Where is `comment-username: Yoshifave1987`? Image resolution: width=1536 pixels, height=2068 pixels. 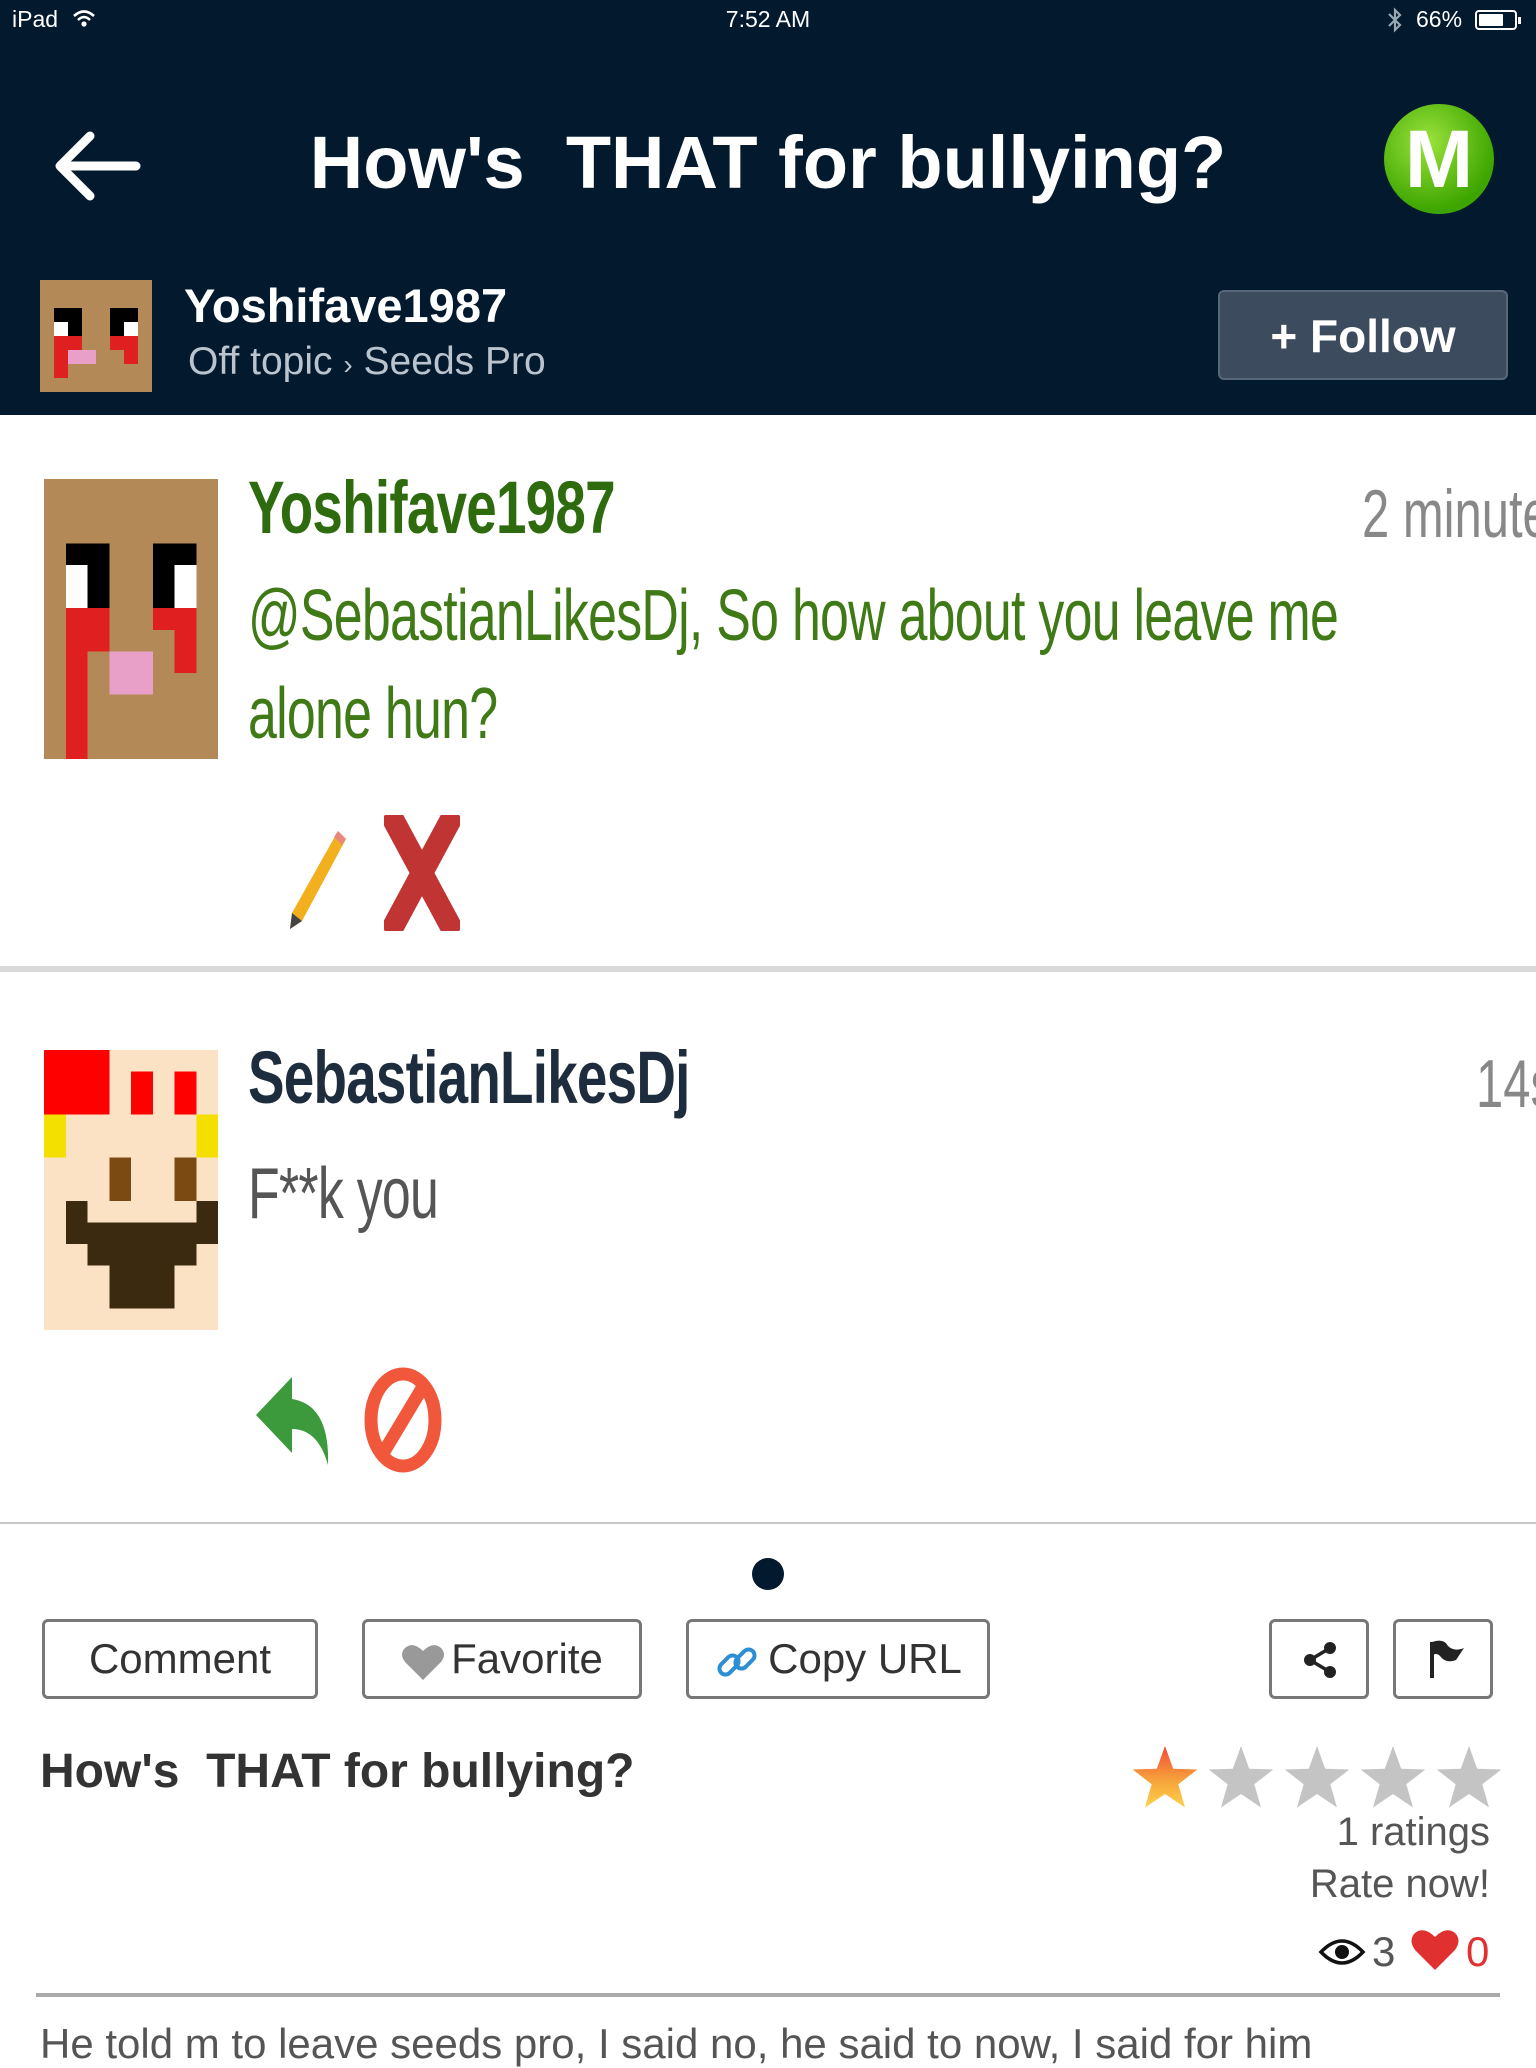
comment-username: Yoshifave1987 is located at coordinates (432, 507).